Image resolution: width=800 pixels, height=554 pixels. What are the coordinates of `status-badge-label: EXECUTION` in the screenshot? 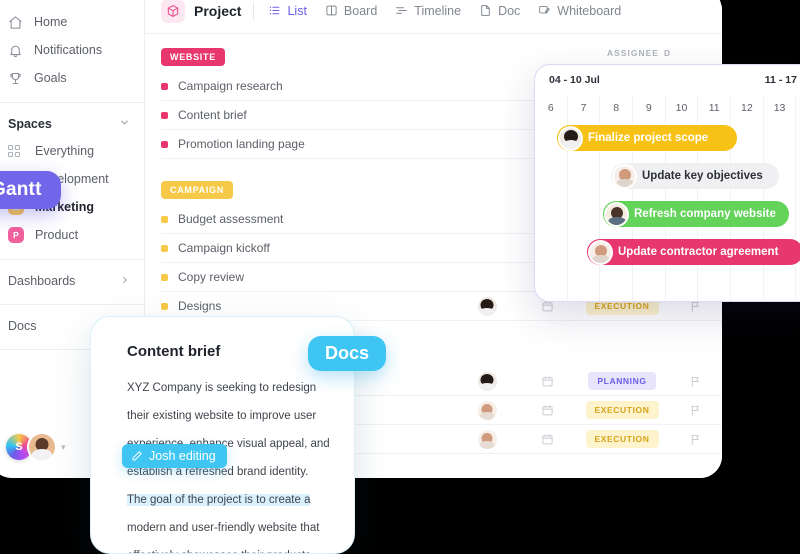 It's located at (622, 410).